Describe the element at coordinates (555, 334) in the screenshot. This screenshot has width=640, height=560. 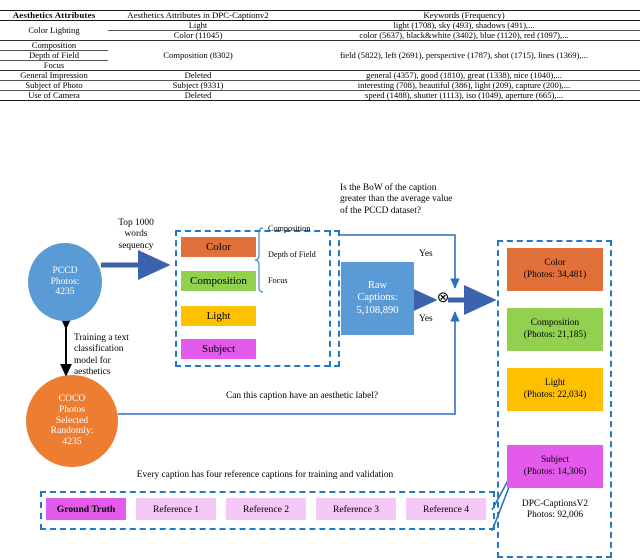
I see `output-chip-composition-count: (Photos: 21,185)` at that location.